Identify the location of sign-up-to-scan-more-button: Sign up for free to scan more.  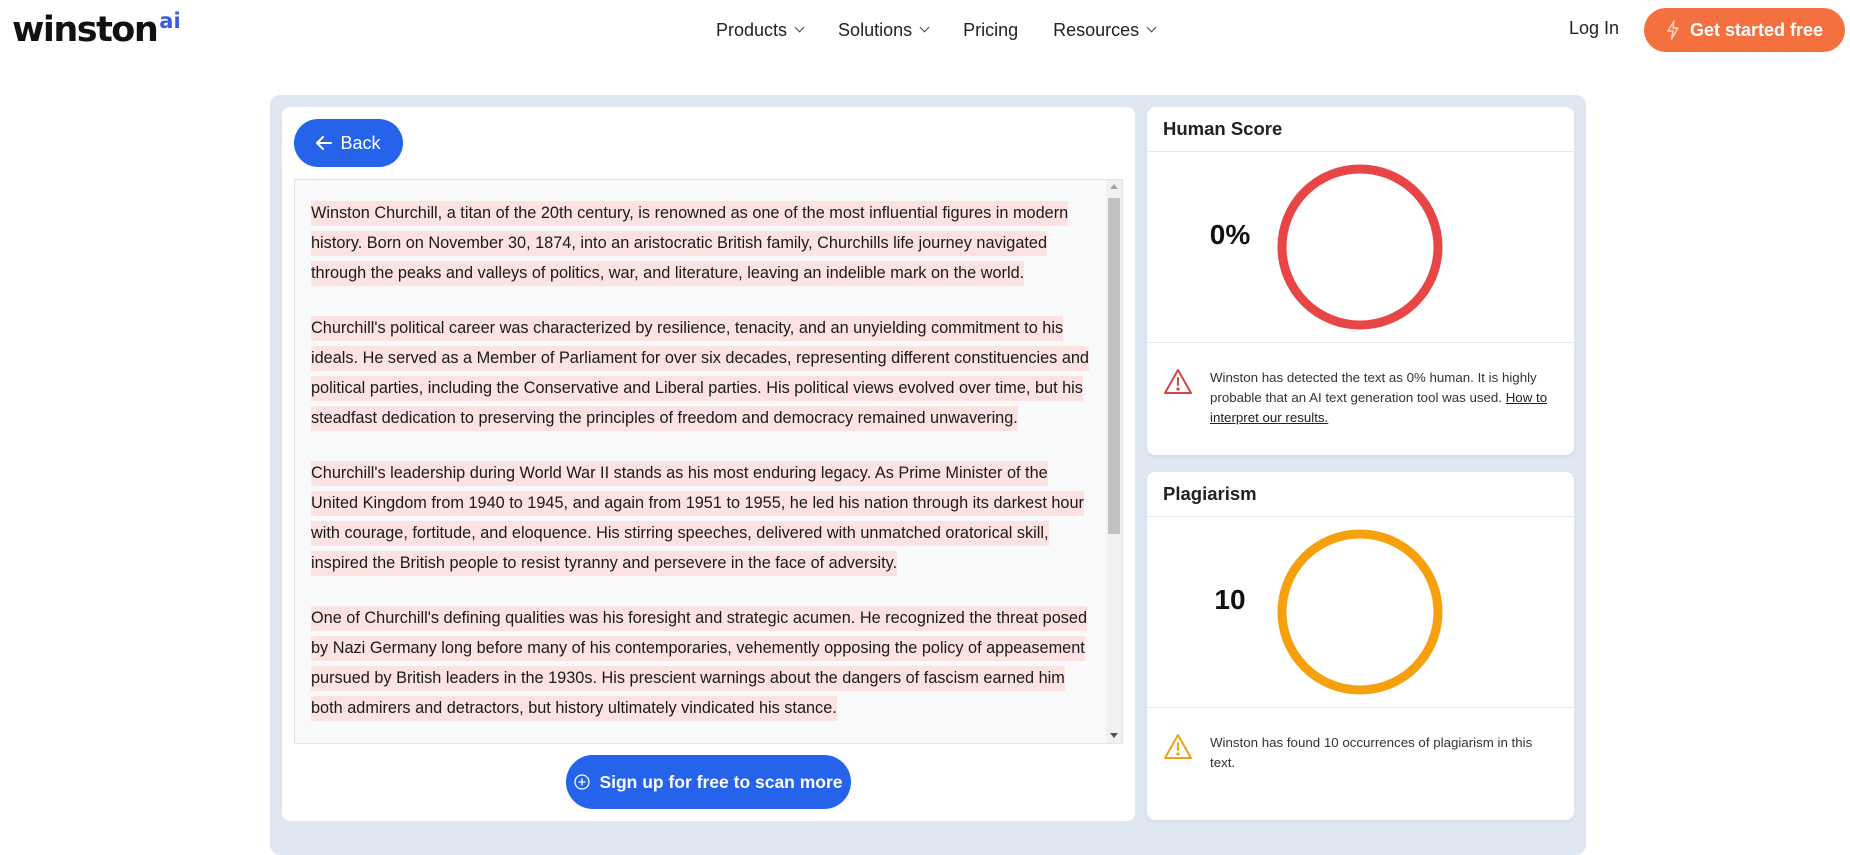
(708, 782).